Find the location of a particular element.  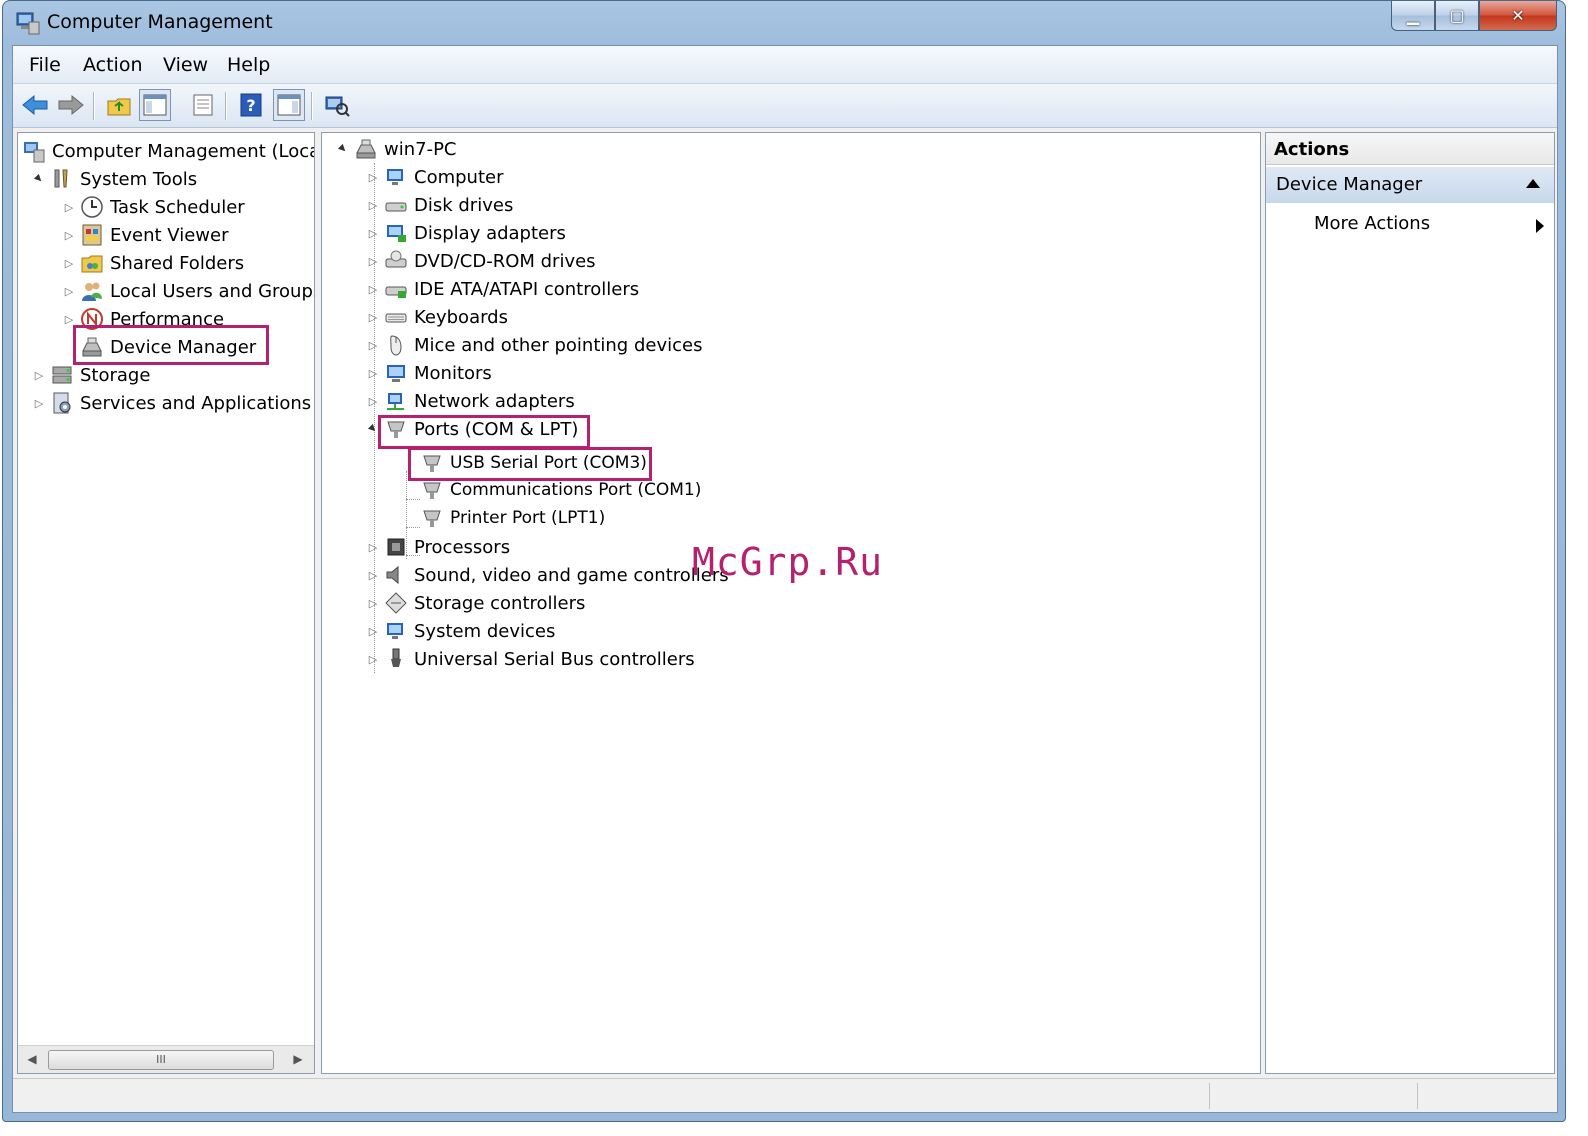

tree-label: Device Manager is located at coordinates (183, 347).